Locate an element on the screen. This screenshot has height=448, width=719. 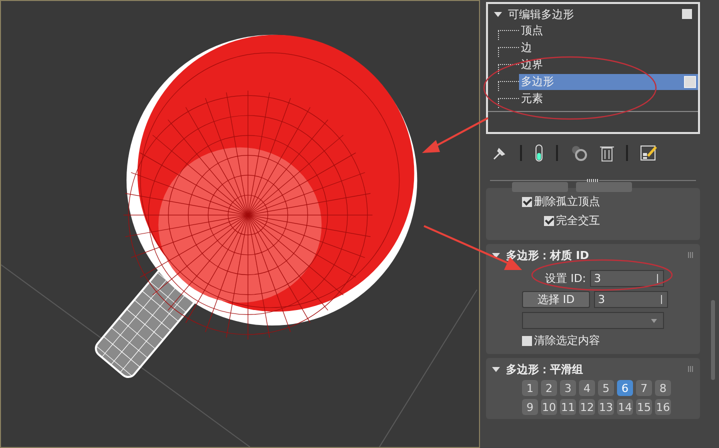
sub-object-item: 多边形 is located at coordinates (608, 82).